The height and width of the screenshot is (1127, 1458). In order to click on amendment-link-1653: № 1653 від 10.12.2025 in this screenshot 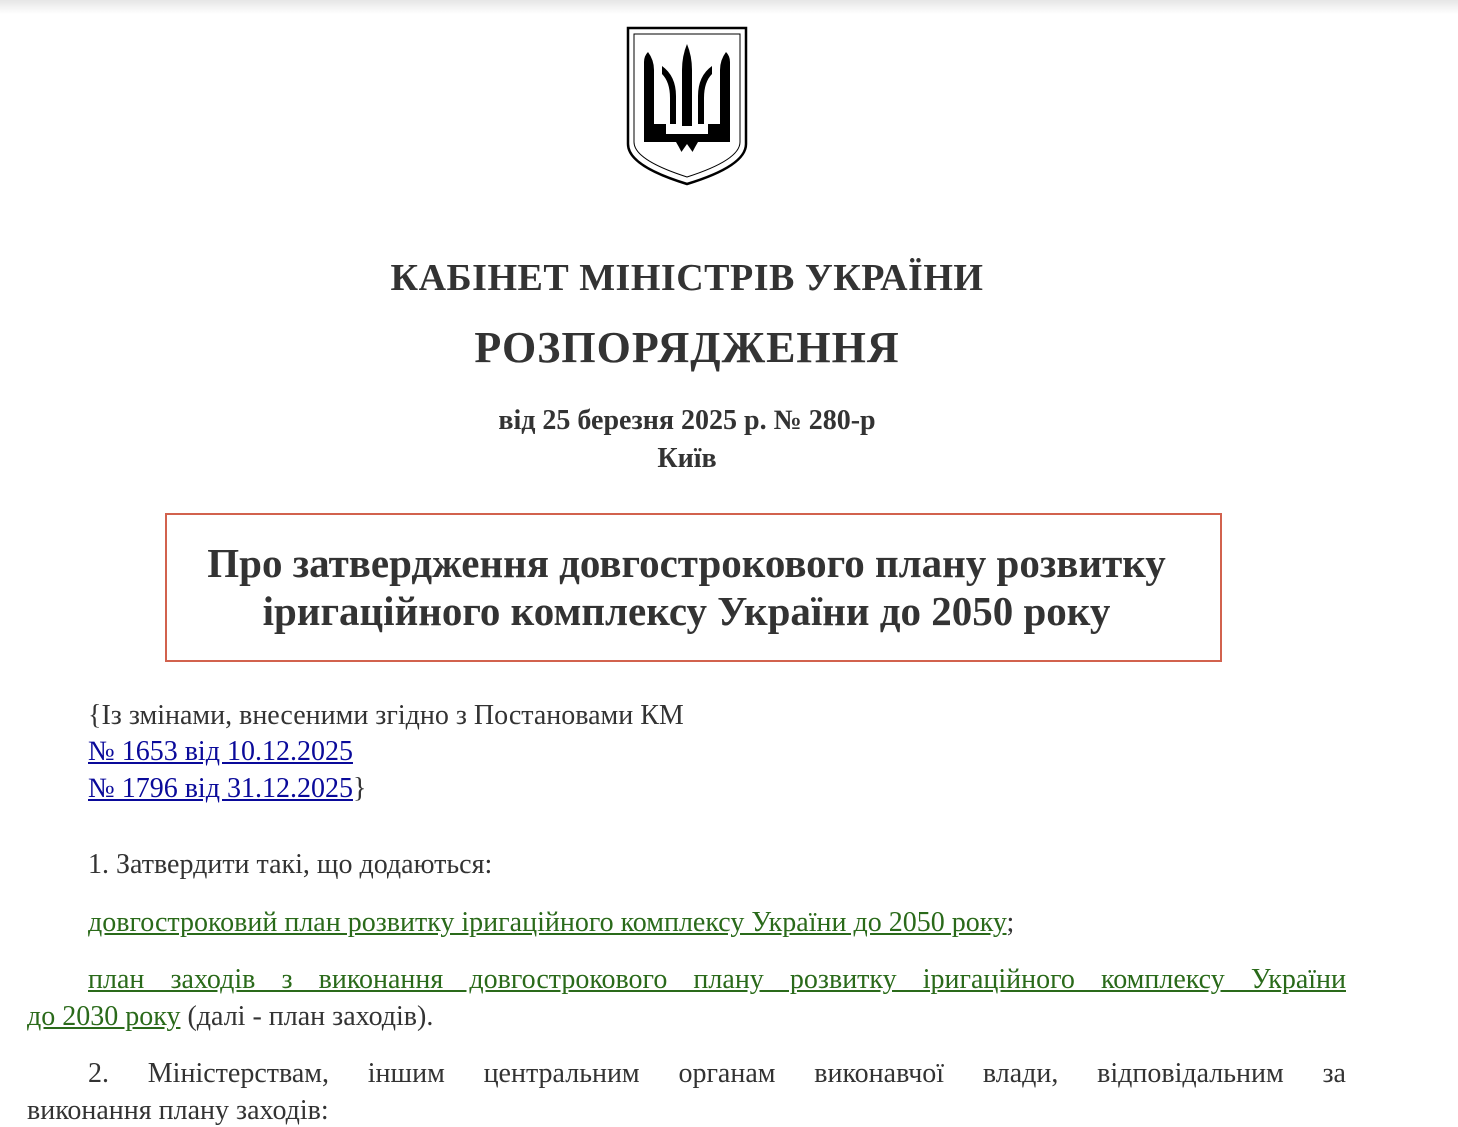, I will do `click(220, 751)`.